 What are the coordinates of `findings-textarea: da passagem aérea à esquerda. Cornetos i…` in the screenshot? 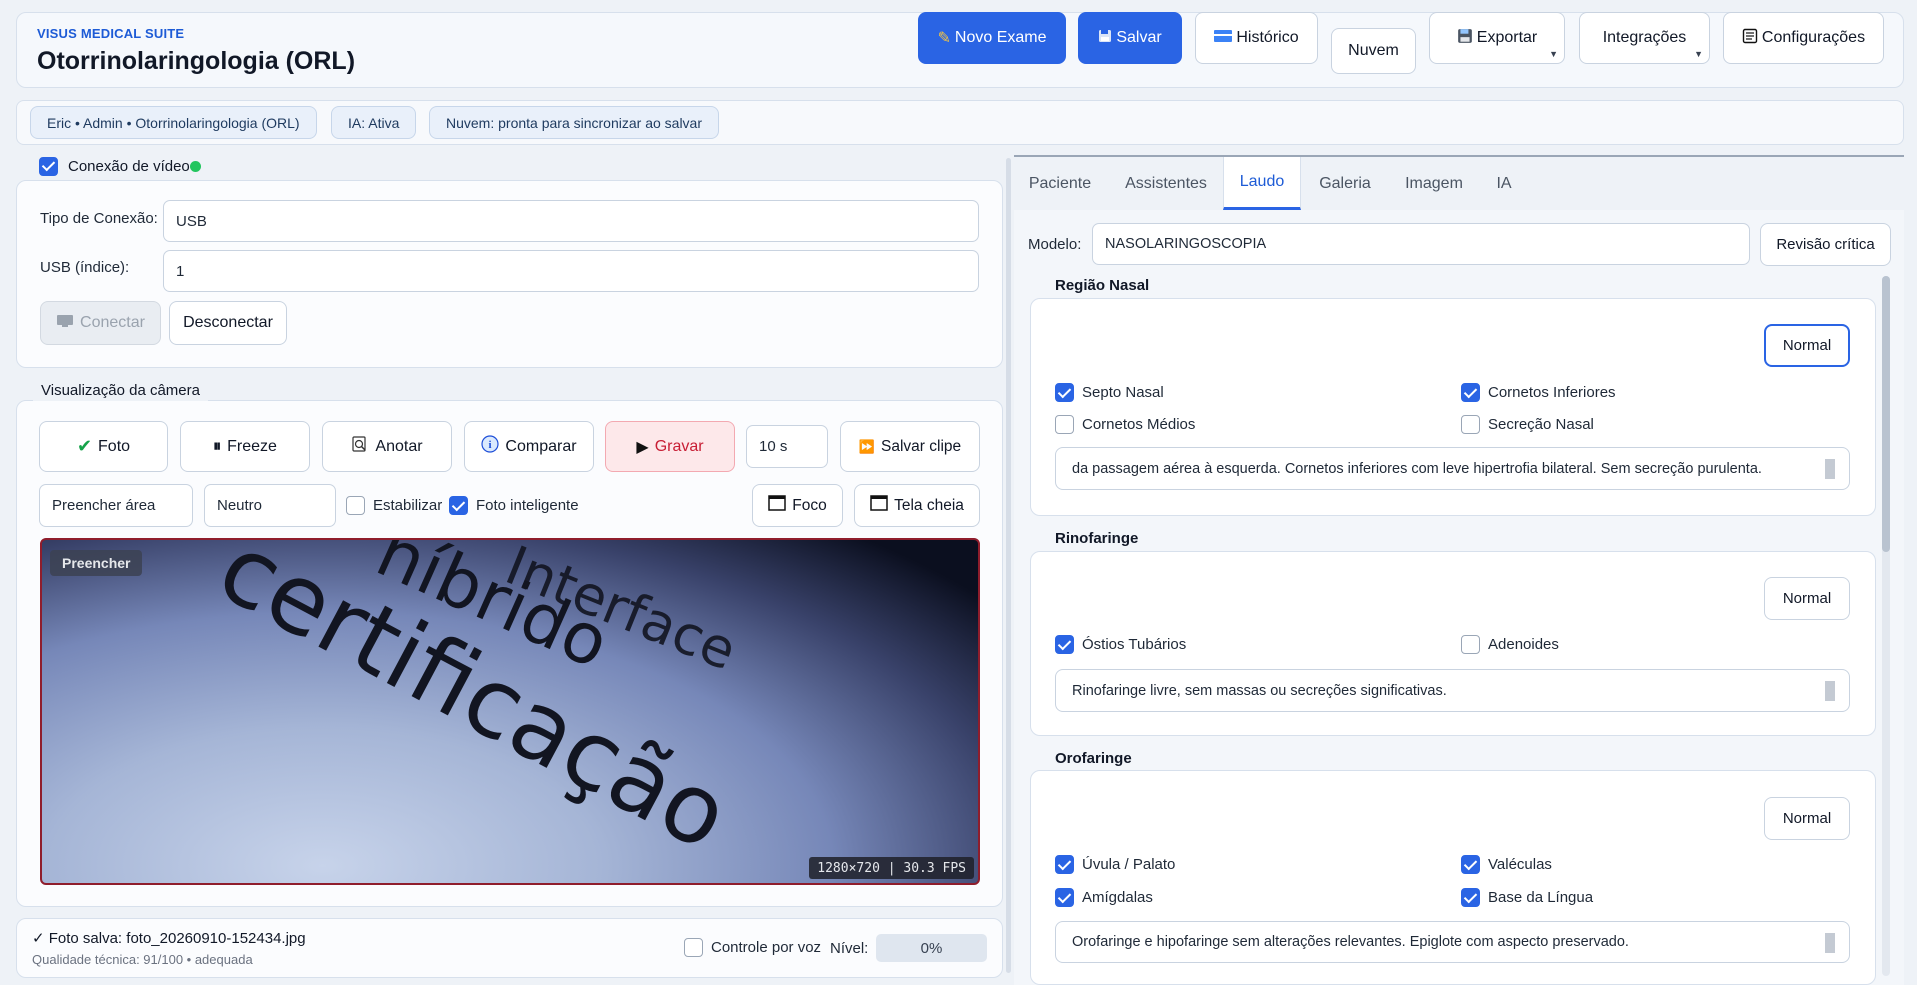 It's located at (1452, 468).